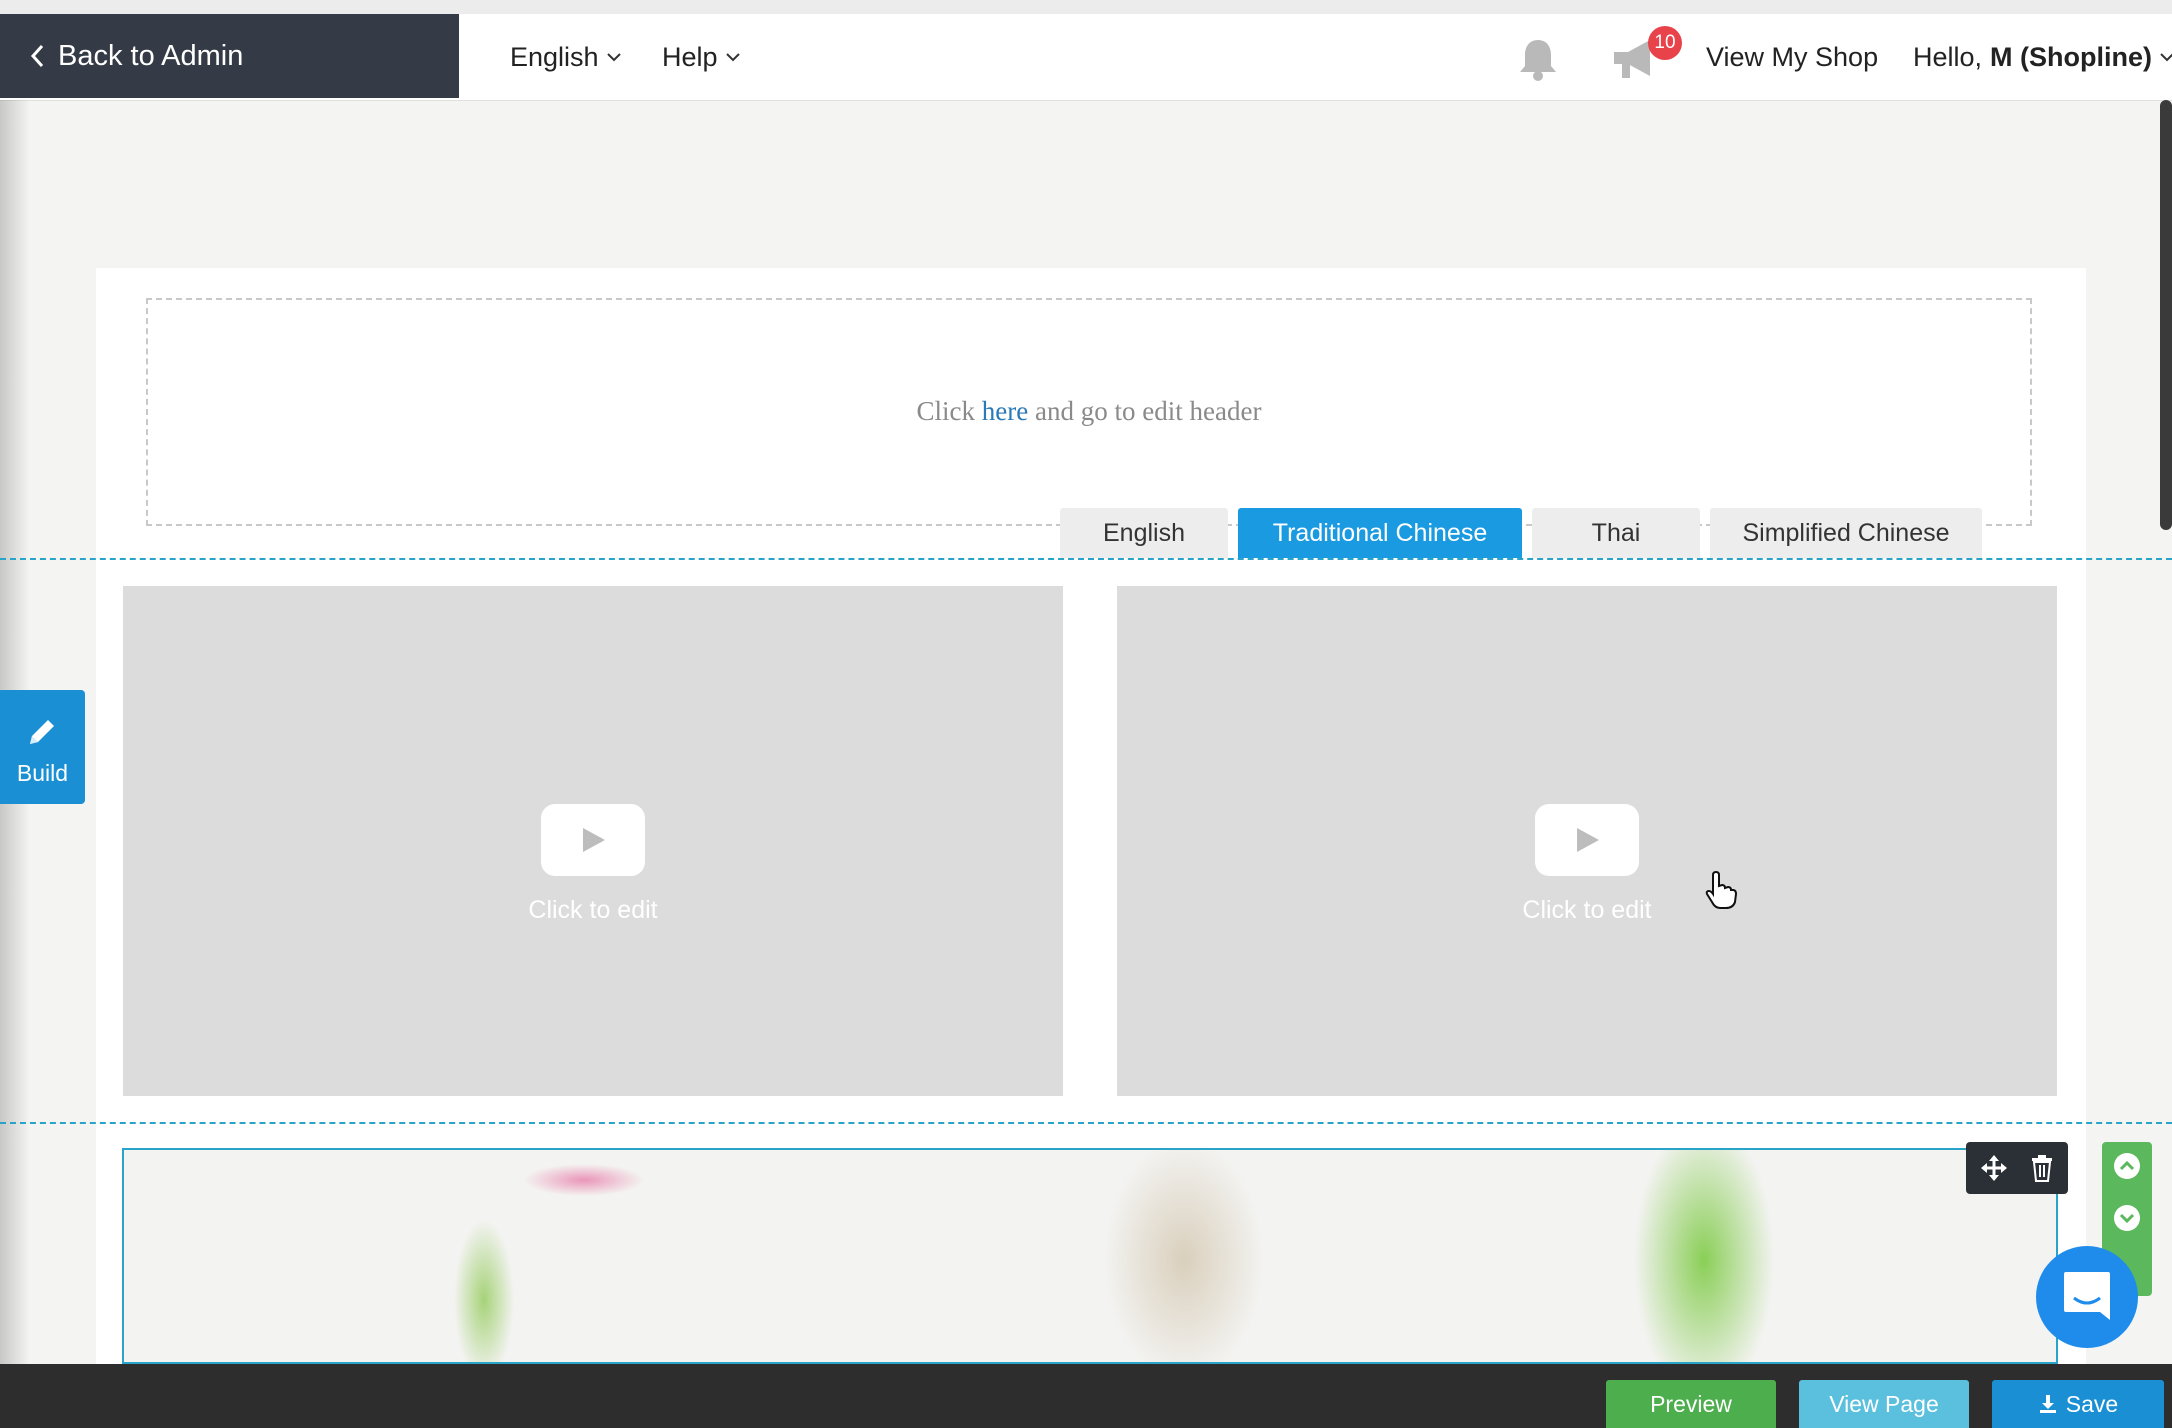  What do you see at coordinates (1616, 533) in the screenshot?
I see `tab-thai: Thai` at bounding box center [1616, 533].